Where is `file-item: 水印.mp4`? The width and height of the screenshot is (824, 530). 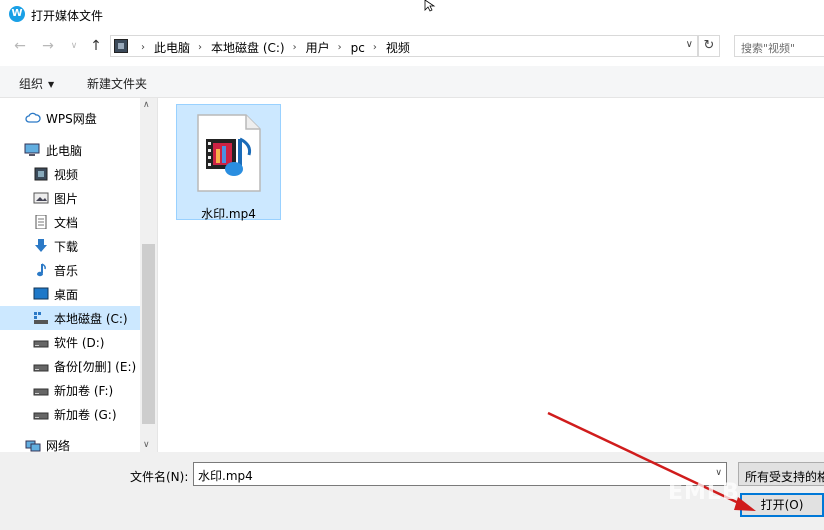
file-item: 水印.mp4 is located at coordinates (228, 162).